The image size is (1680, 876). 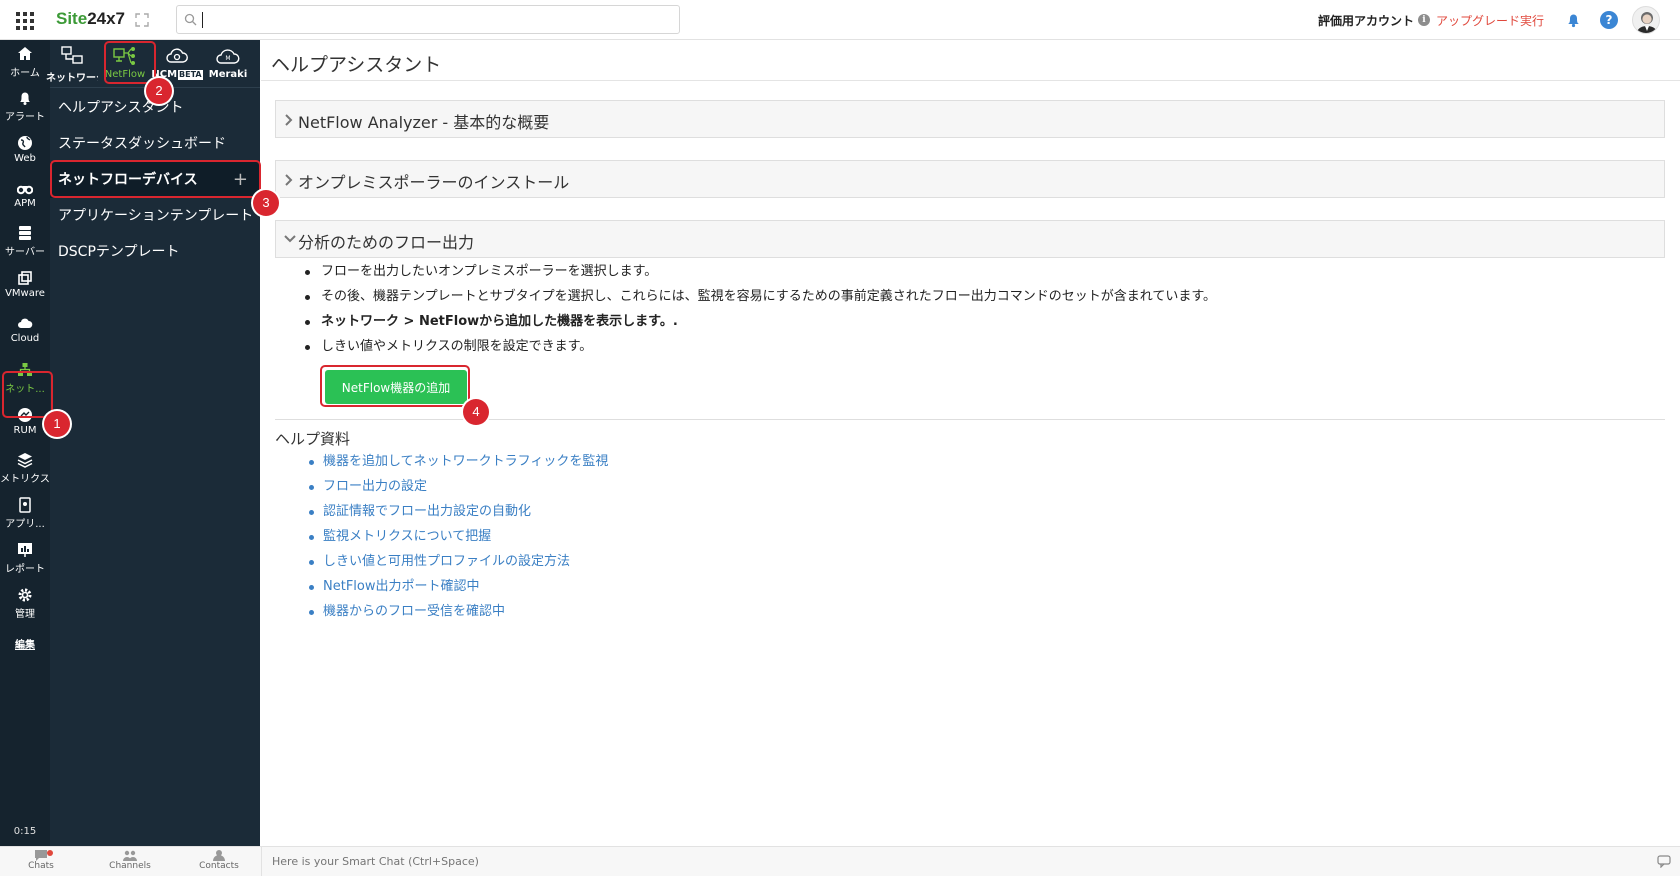 What do you see at coordinates (50, 853) in the screenshot?
I see `unread-dot` at bounding box center [50, 853].